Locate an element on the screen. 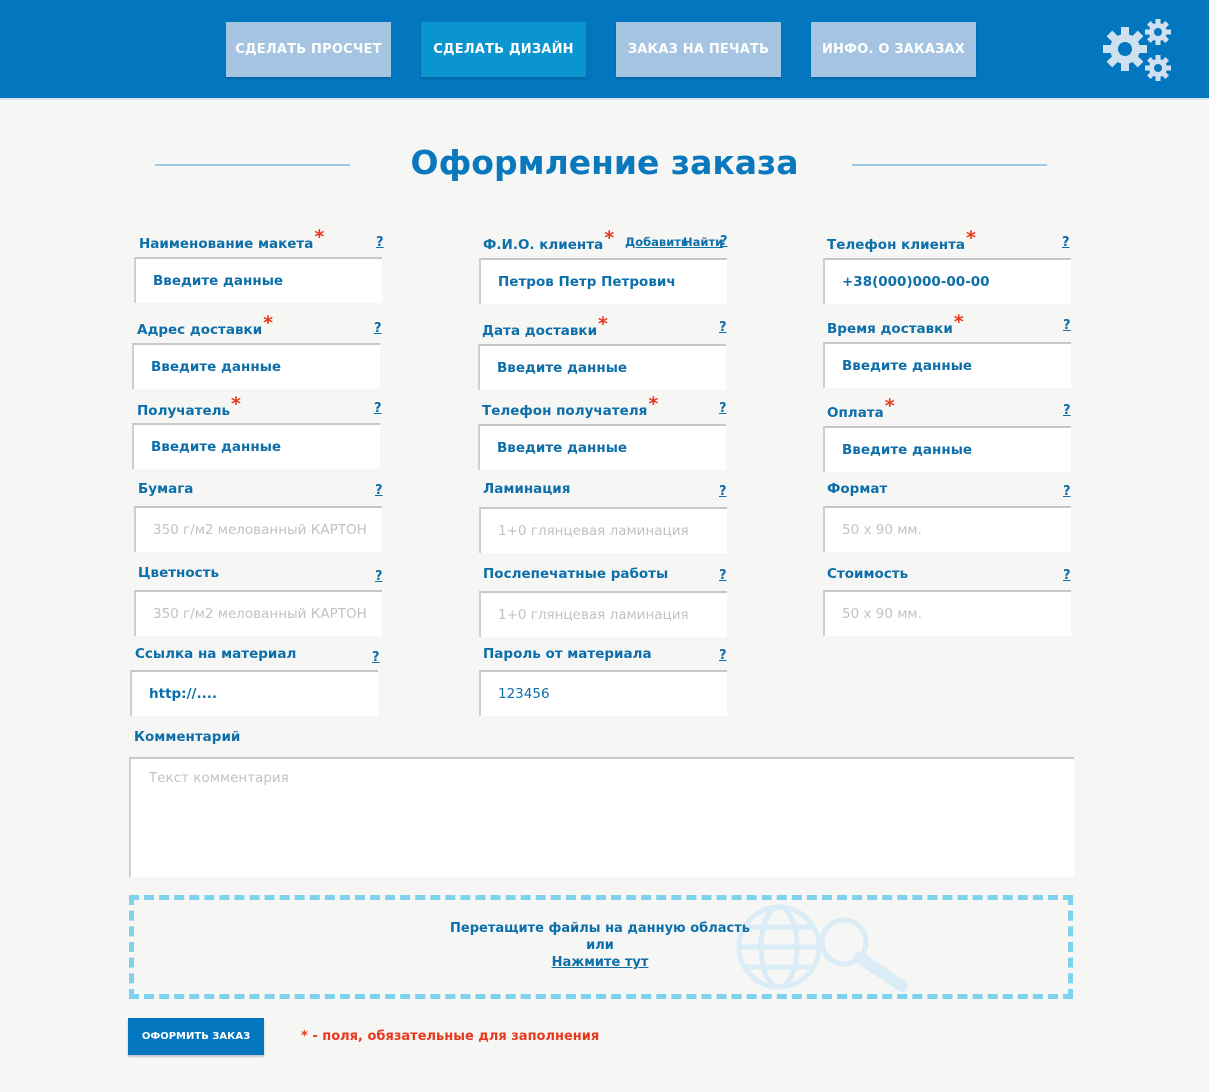 The image size is (1209, 1092). delivery-date-input: Введите данные is located at coordinates (602, 367).